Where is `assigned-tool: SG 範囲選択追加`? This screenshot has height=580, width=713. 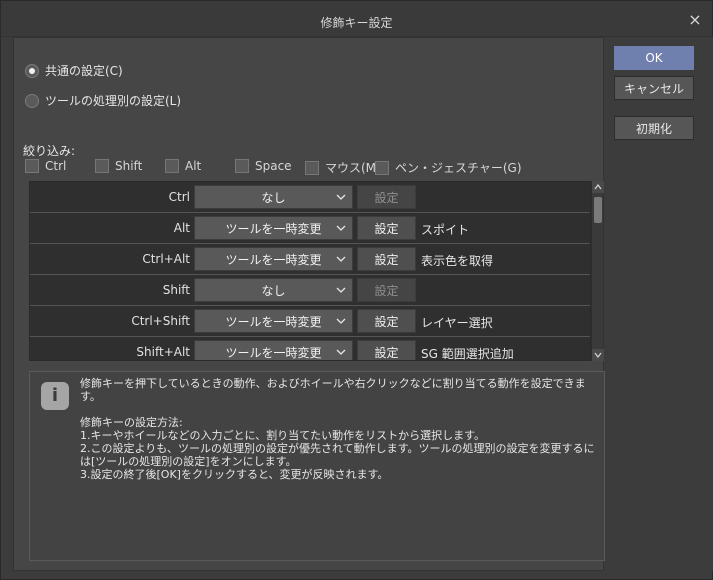
assigned-tool: SG 範囲選択追加 is located at coordinates (467, 354).